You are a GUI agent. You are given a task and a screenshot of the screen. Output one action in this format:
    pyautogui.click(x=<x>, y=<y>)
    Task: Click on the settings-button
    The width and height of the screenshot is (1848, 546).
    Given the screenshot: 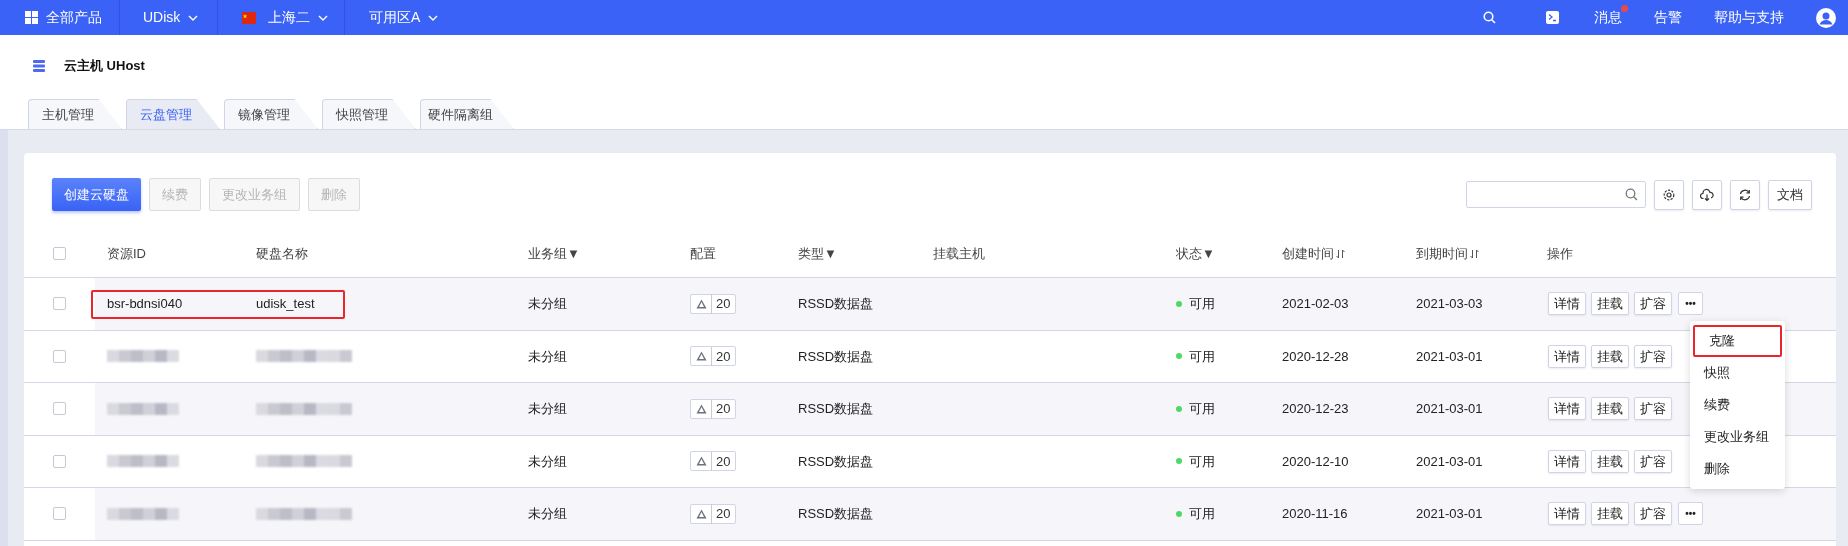 What is the action you would take?
    pyautogui.click(x=1669, y=194)
    